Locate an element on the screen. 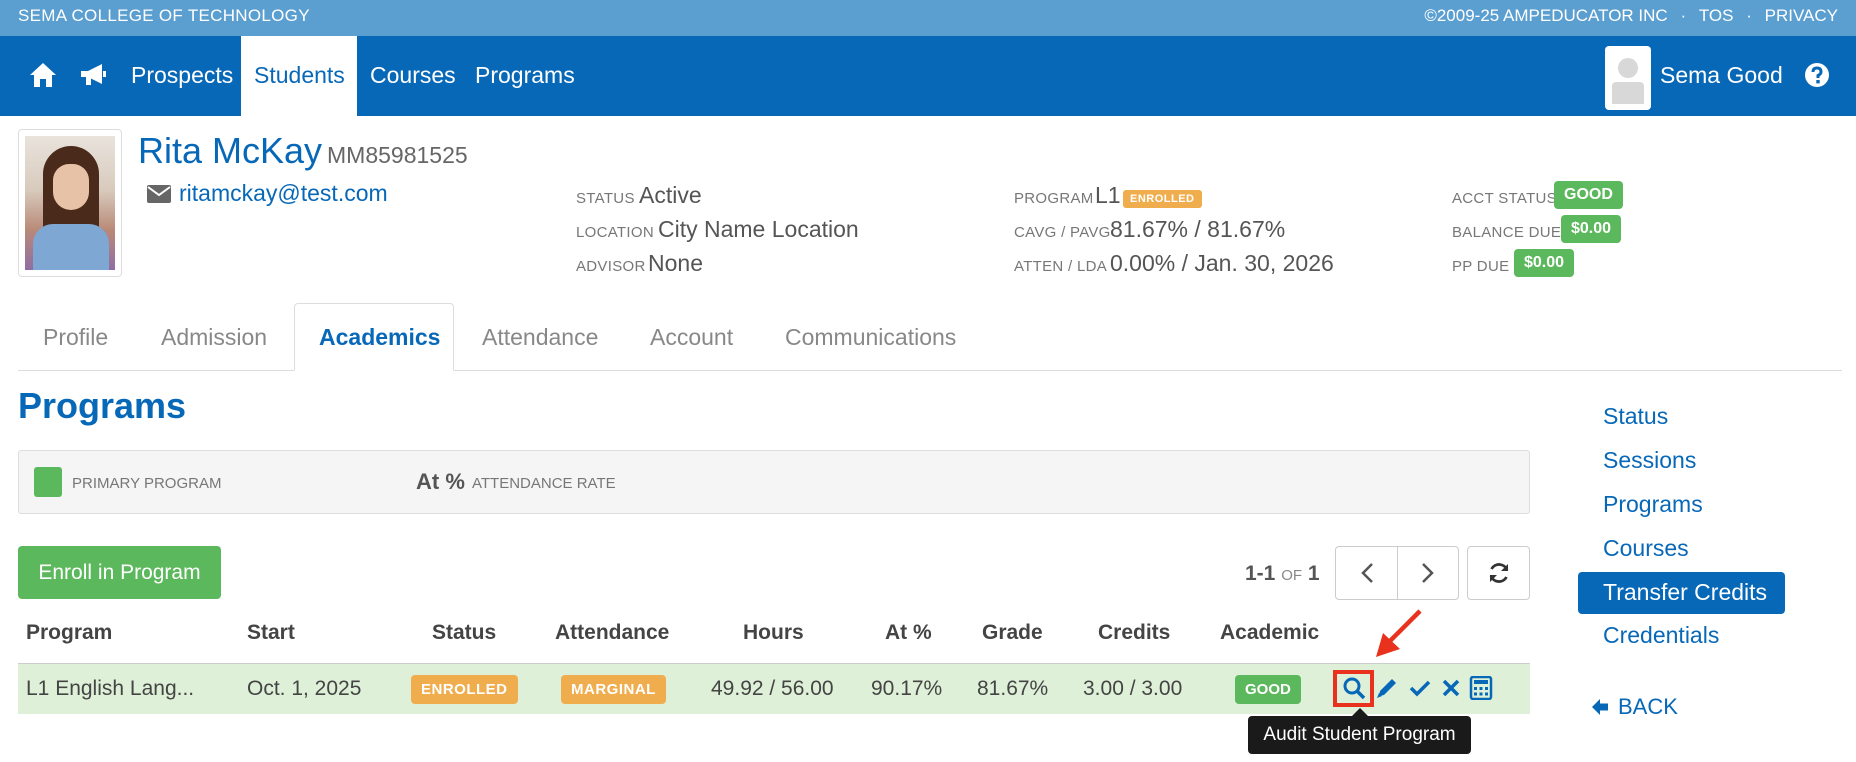 The height and width of the screenshot is (762, 1856). nav-students: Students is located at coordinates (299, 76).